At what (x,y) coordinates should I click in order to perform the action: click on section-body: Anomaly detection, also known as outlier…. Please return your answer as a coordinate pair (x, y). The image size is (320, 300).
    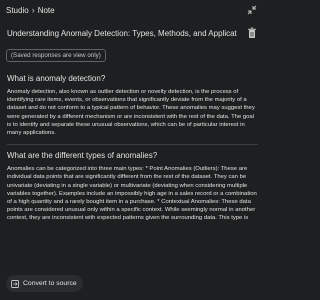
    Looking at the image, I should click on (131, 113).